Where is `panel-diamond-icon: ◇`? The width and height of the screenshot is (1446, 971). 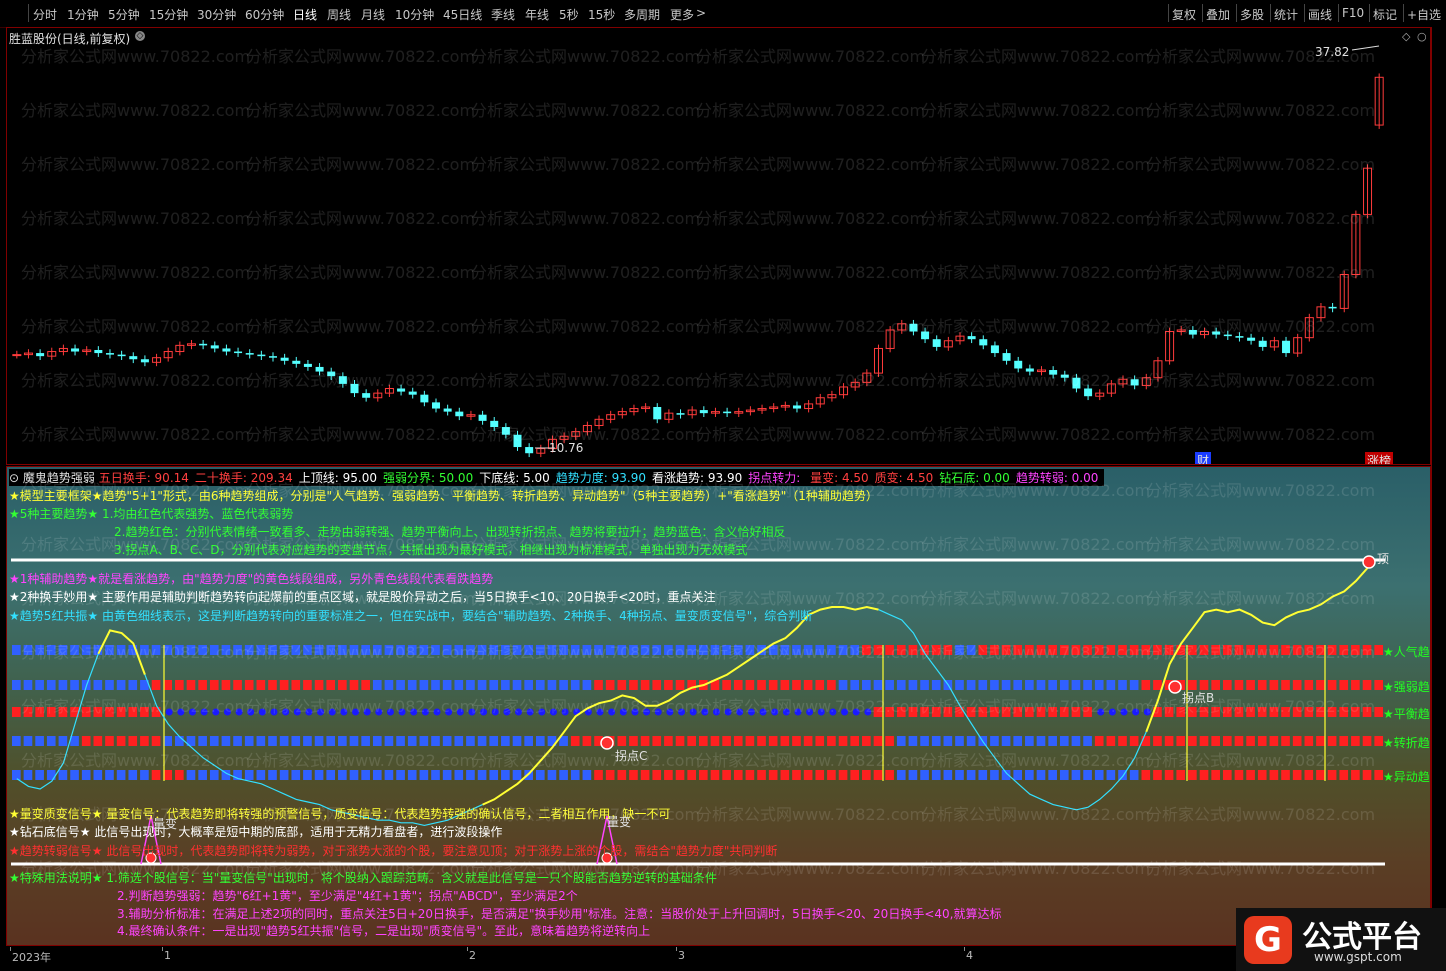
panel-diamond-icon: ◇ is located at coordinates (1406, 36).